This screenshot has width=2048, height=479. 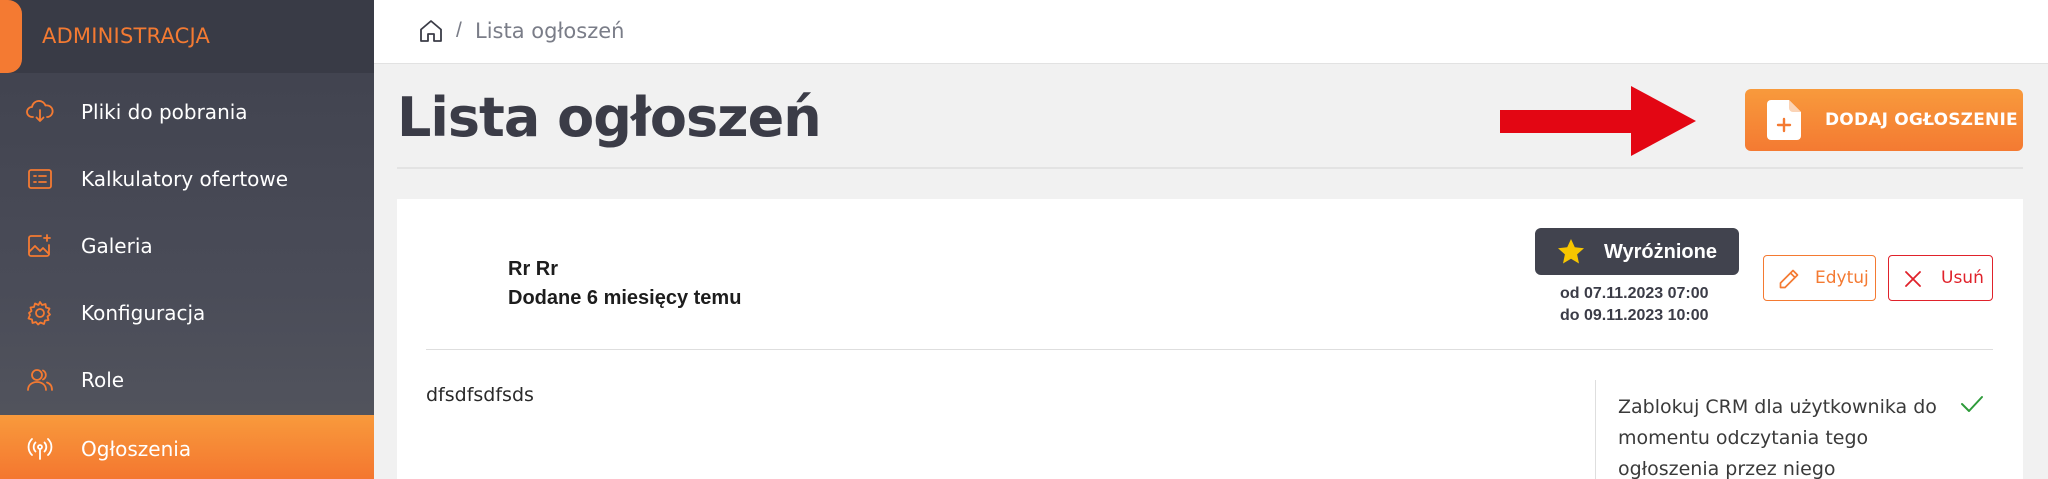 I want to click on sidebar-item-konfiguracja: Konfiguracja, so click(x=187, y=312).